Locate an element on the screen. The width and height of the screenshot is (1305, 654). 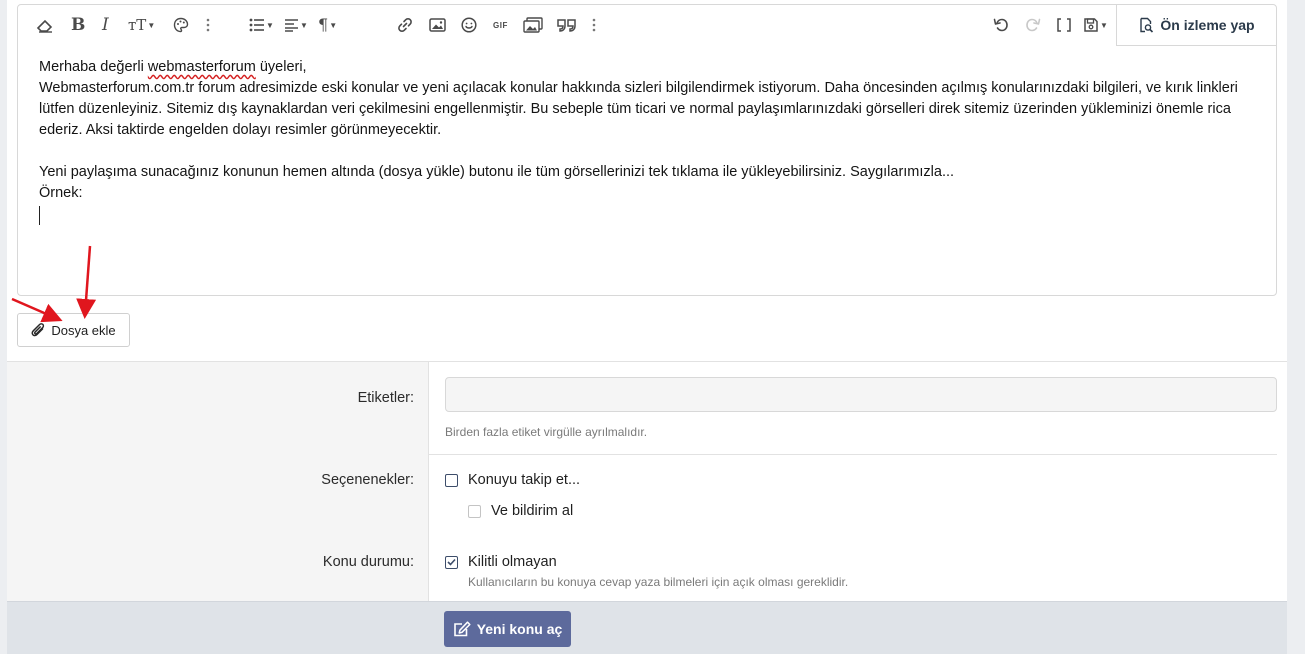
create-thread-button: Yeni konu aç is located at coordinates (507, 629).